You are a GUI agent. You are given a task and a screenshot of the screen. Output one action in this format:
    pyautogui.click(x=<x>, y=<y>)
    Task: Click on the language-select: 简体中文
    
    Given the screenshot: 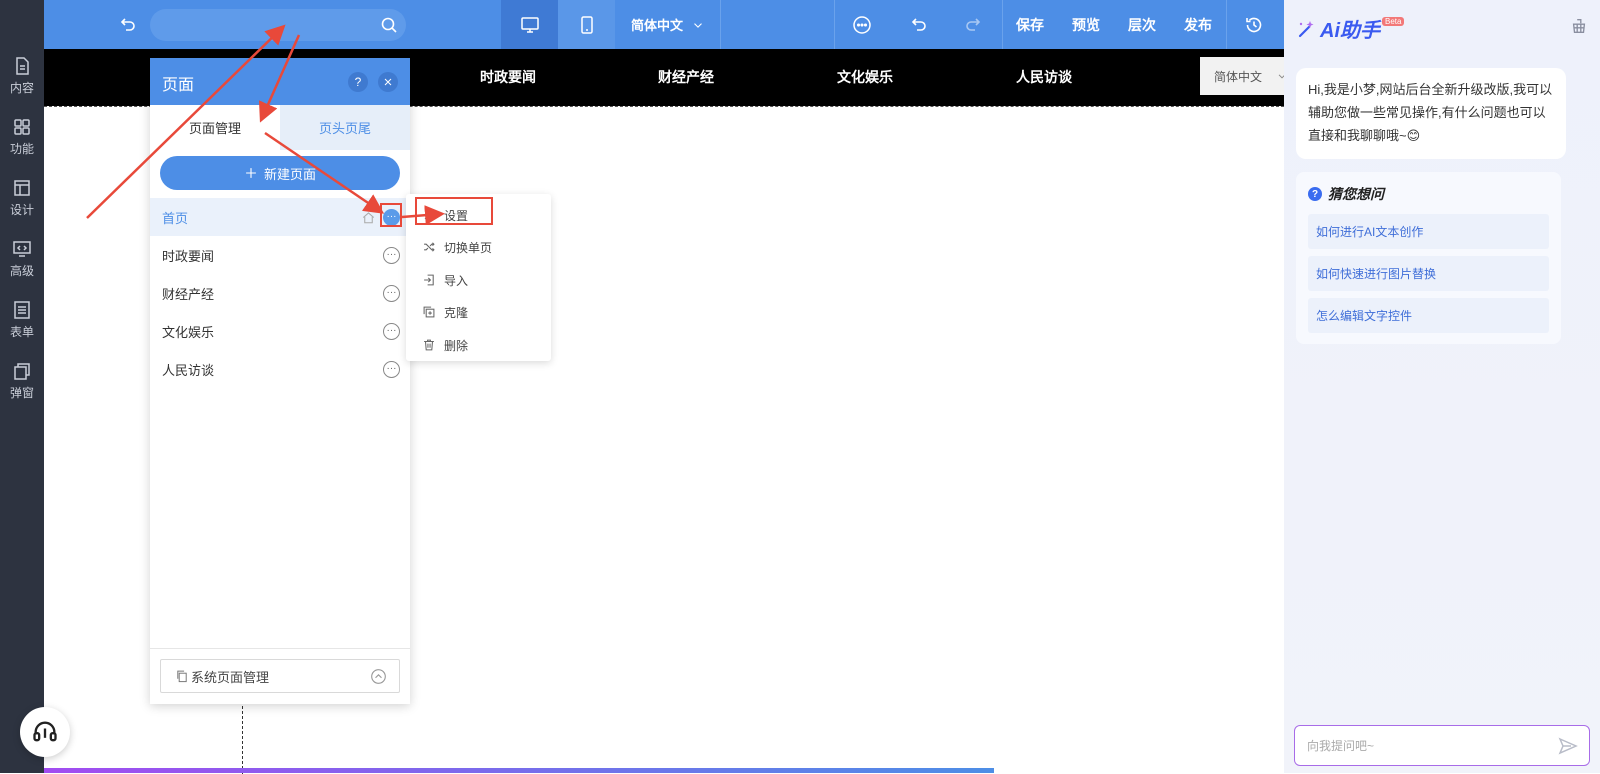 What is the action you would take?
    pyautogui.click(x=668, y=24)
    